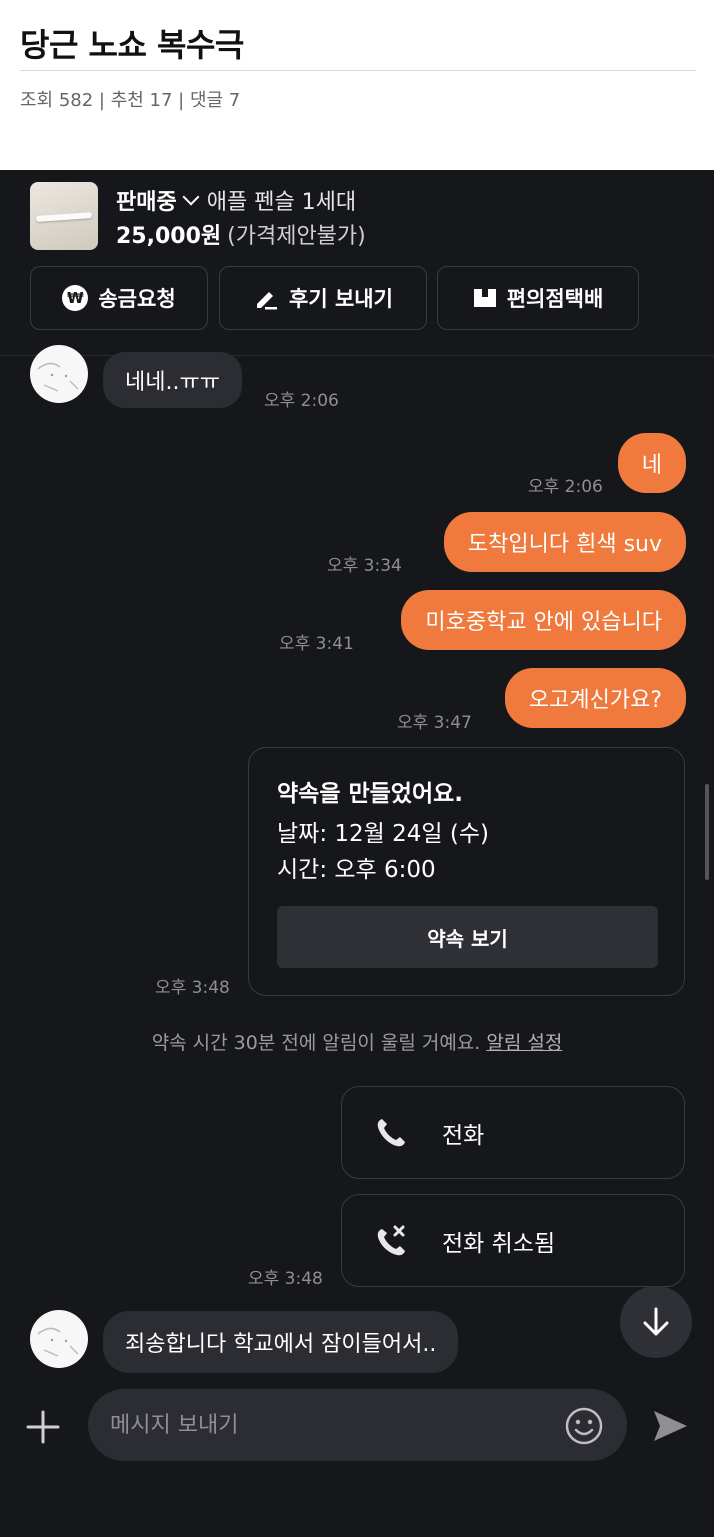  What do you see at coordinates (281, 1342) in the screenshot?
I see `message-bubble-in: 죄송합니다 학교에서 잠이들어서..` at bounding box center [281, 1342].